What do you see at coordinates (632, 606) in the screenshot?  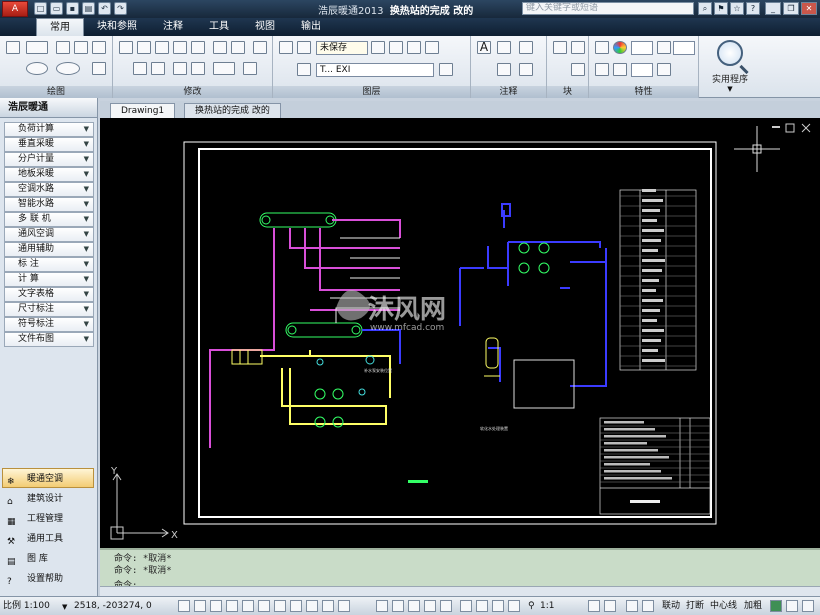 I see `workspace-icon` at bounding box center [632, 606].